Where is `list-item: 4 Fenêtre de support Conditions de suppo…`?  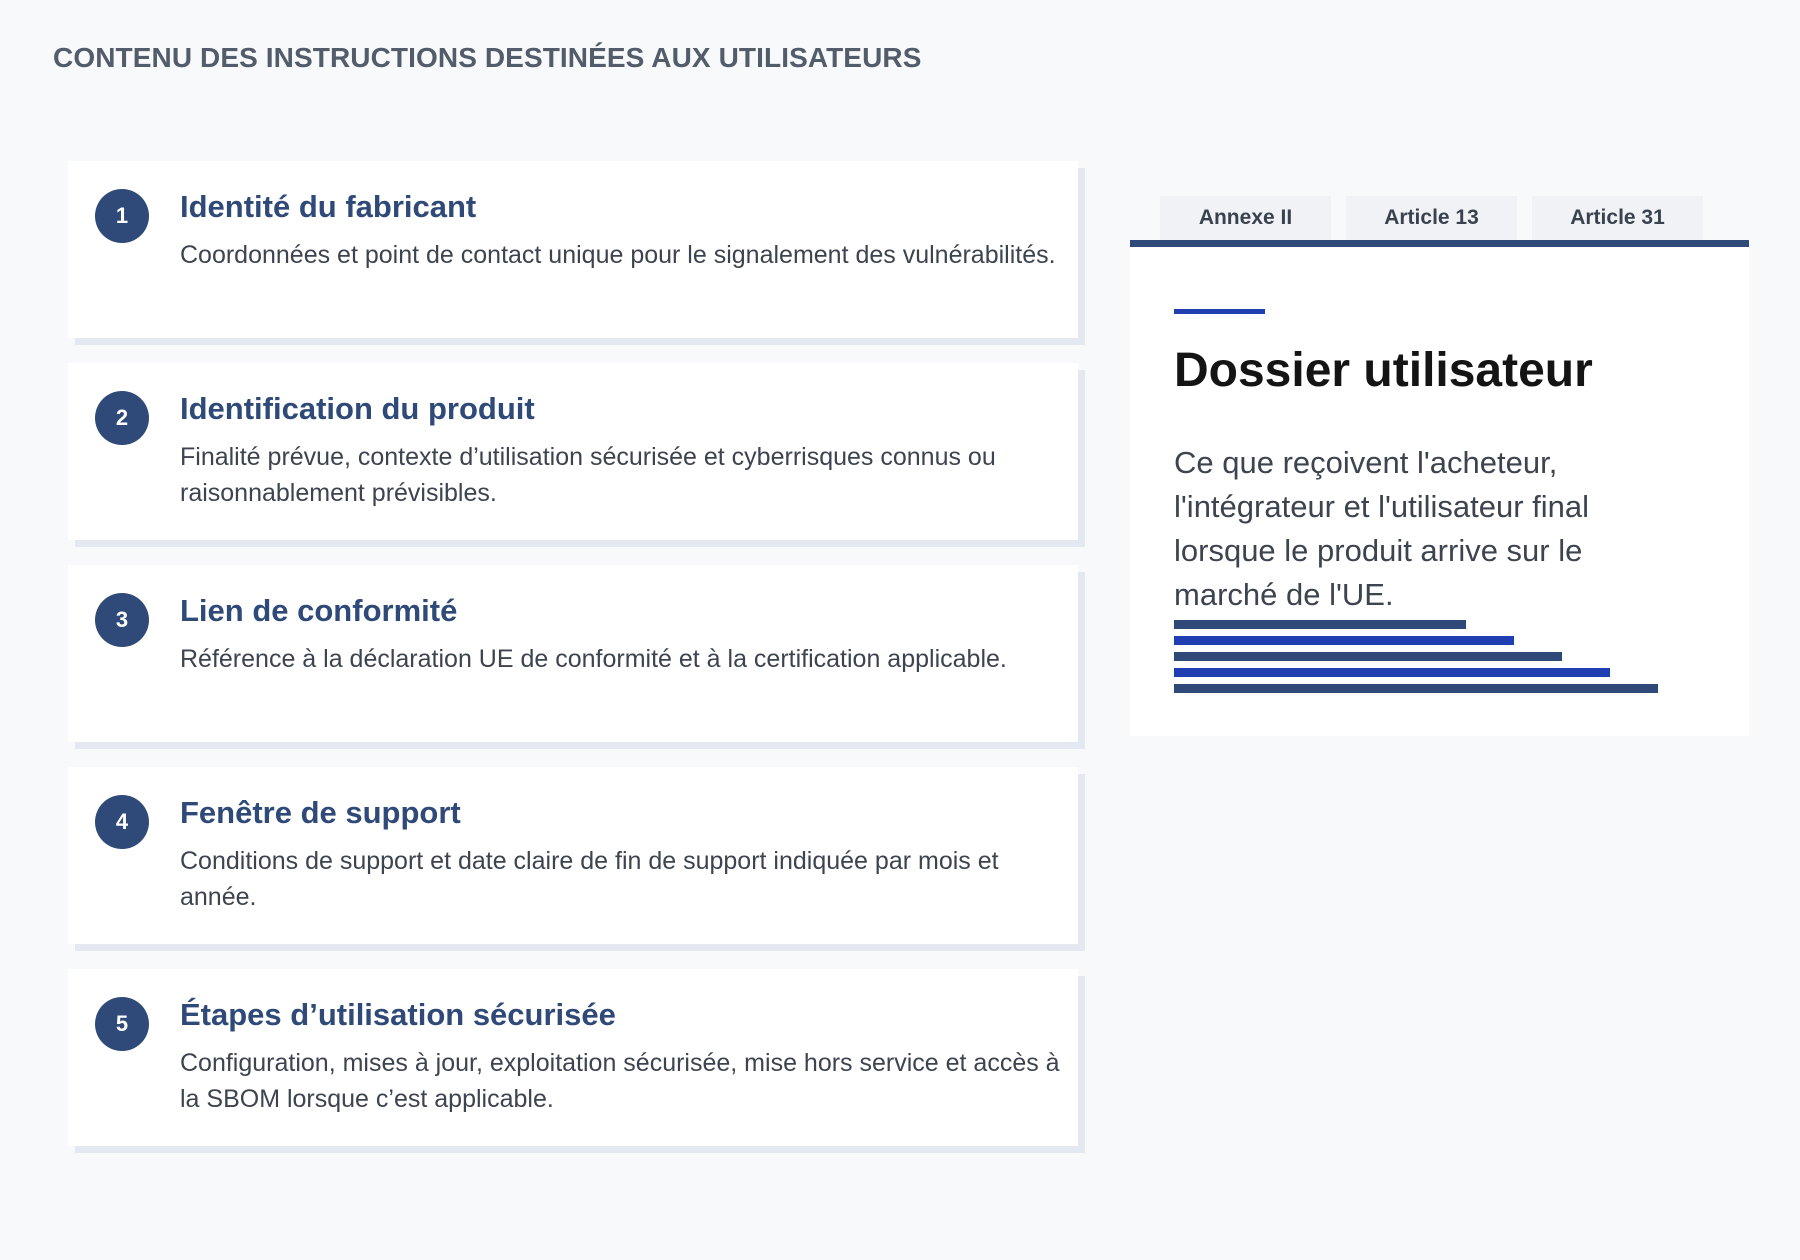 list-item: 4 Fenêtre de support Conditions de suppo… is located at coordinates (576, 859).